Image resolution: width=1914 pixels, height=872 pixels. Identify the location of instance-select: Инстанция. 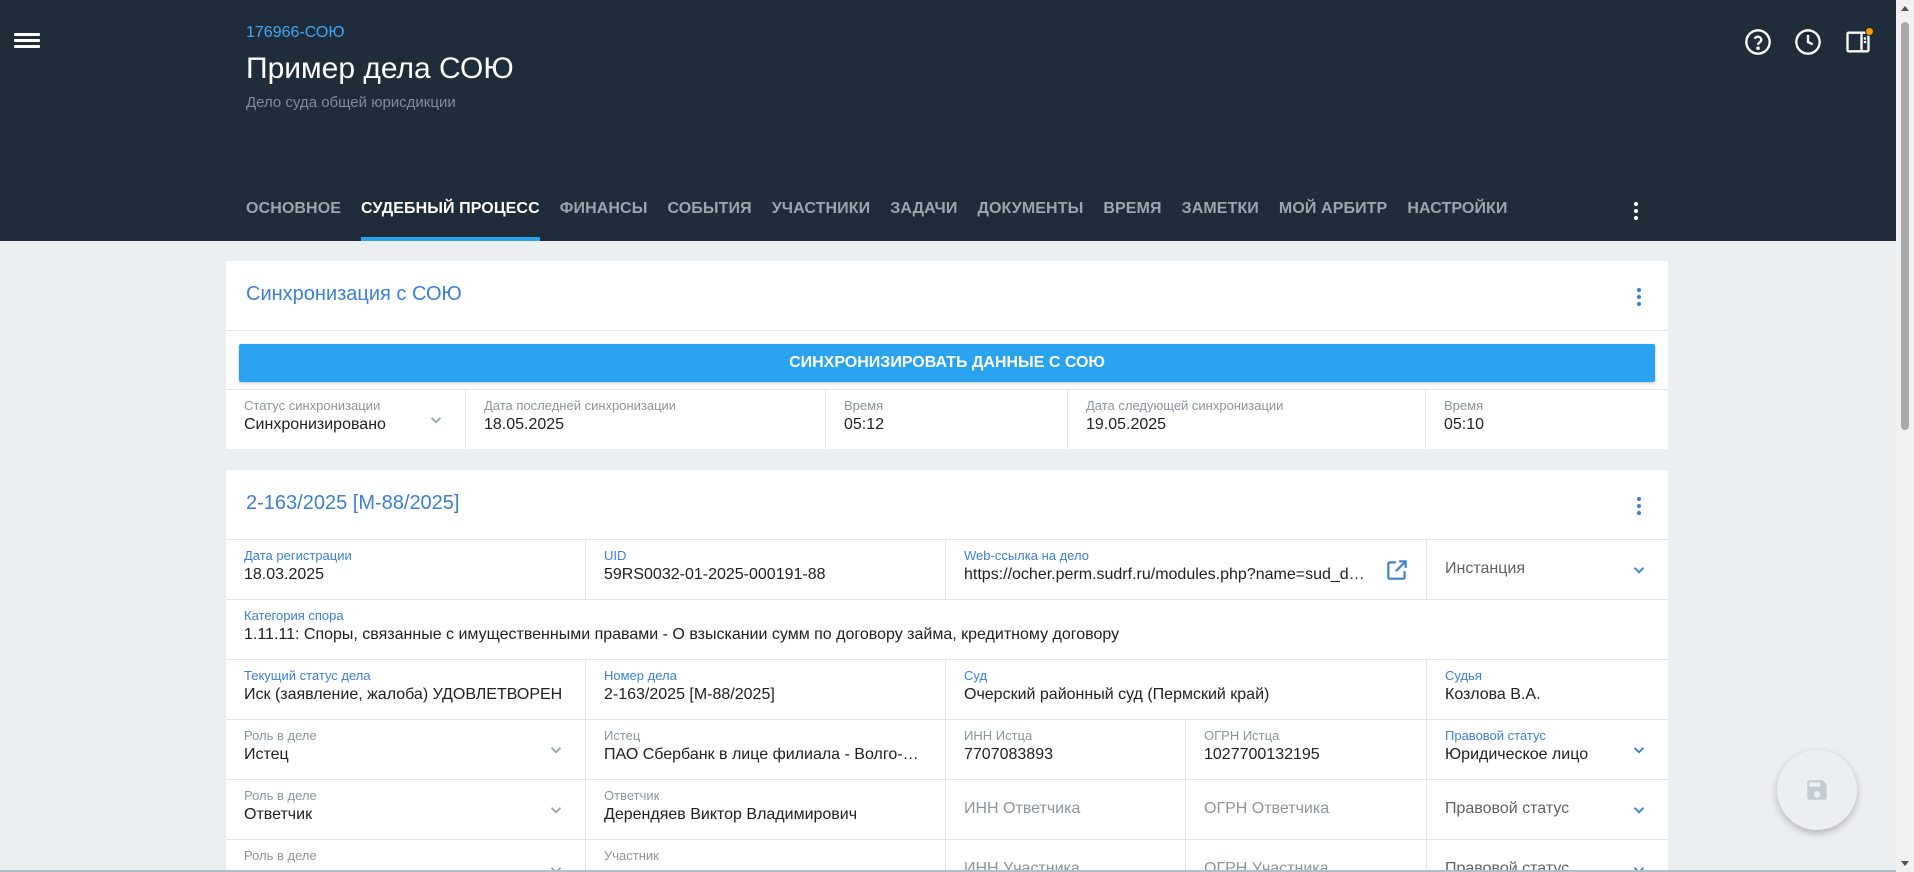
(1547, 569).